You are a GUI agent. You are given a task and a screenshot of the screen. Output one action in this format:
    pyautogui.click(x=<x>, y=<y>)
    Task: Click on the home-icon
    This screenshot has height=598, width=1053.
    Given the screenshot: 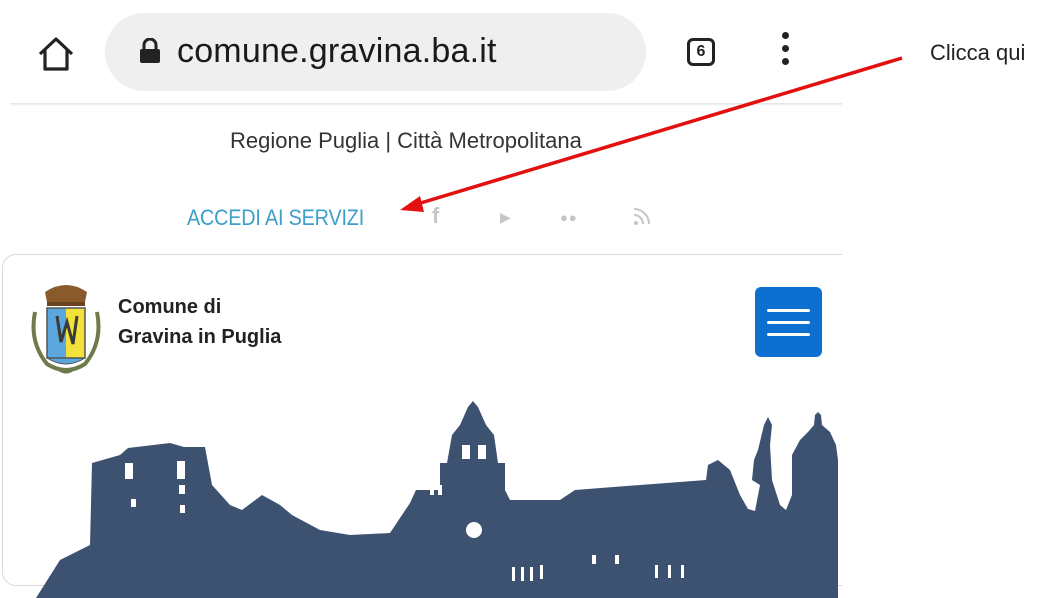 What is the action you would take?
    pyautogui.click(x=56, y=54)
    